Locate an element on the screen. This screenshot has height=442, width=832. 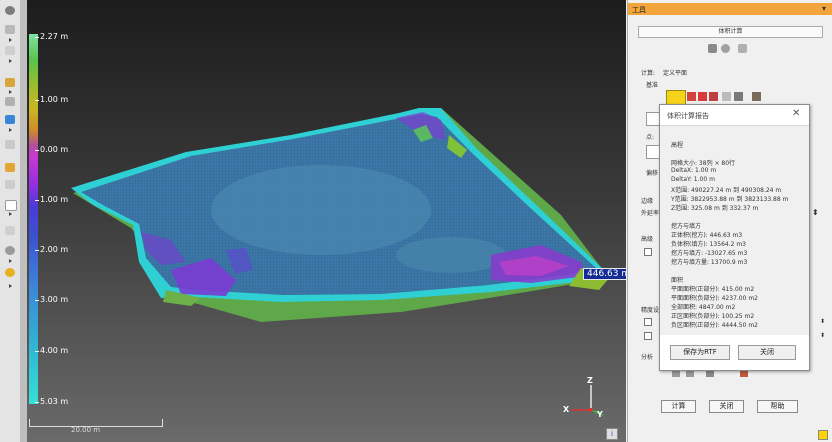
calc-value: 定义平面 is located at coordinates (675, 73).